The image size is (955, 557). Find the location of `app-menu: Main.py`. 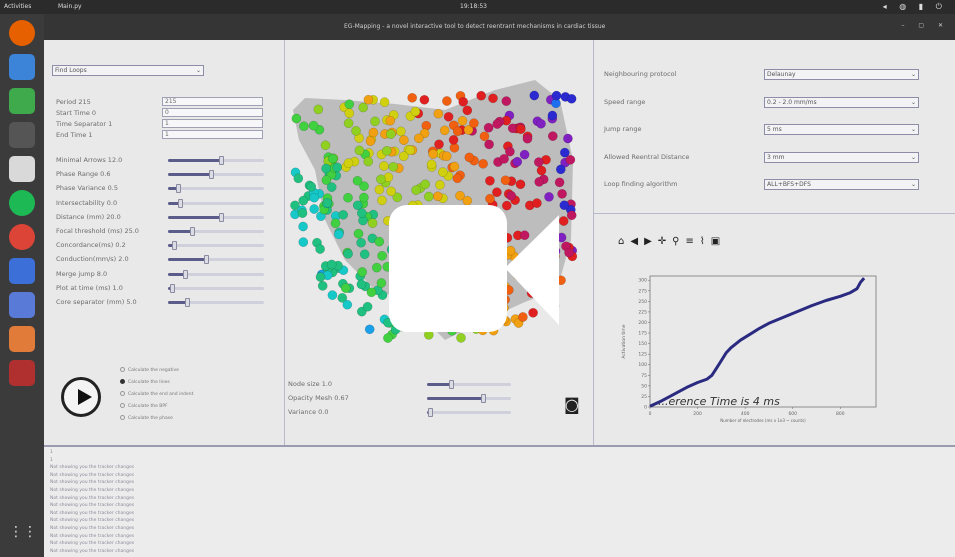

app-menu: Main.py is located at coordinates (70, 6).